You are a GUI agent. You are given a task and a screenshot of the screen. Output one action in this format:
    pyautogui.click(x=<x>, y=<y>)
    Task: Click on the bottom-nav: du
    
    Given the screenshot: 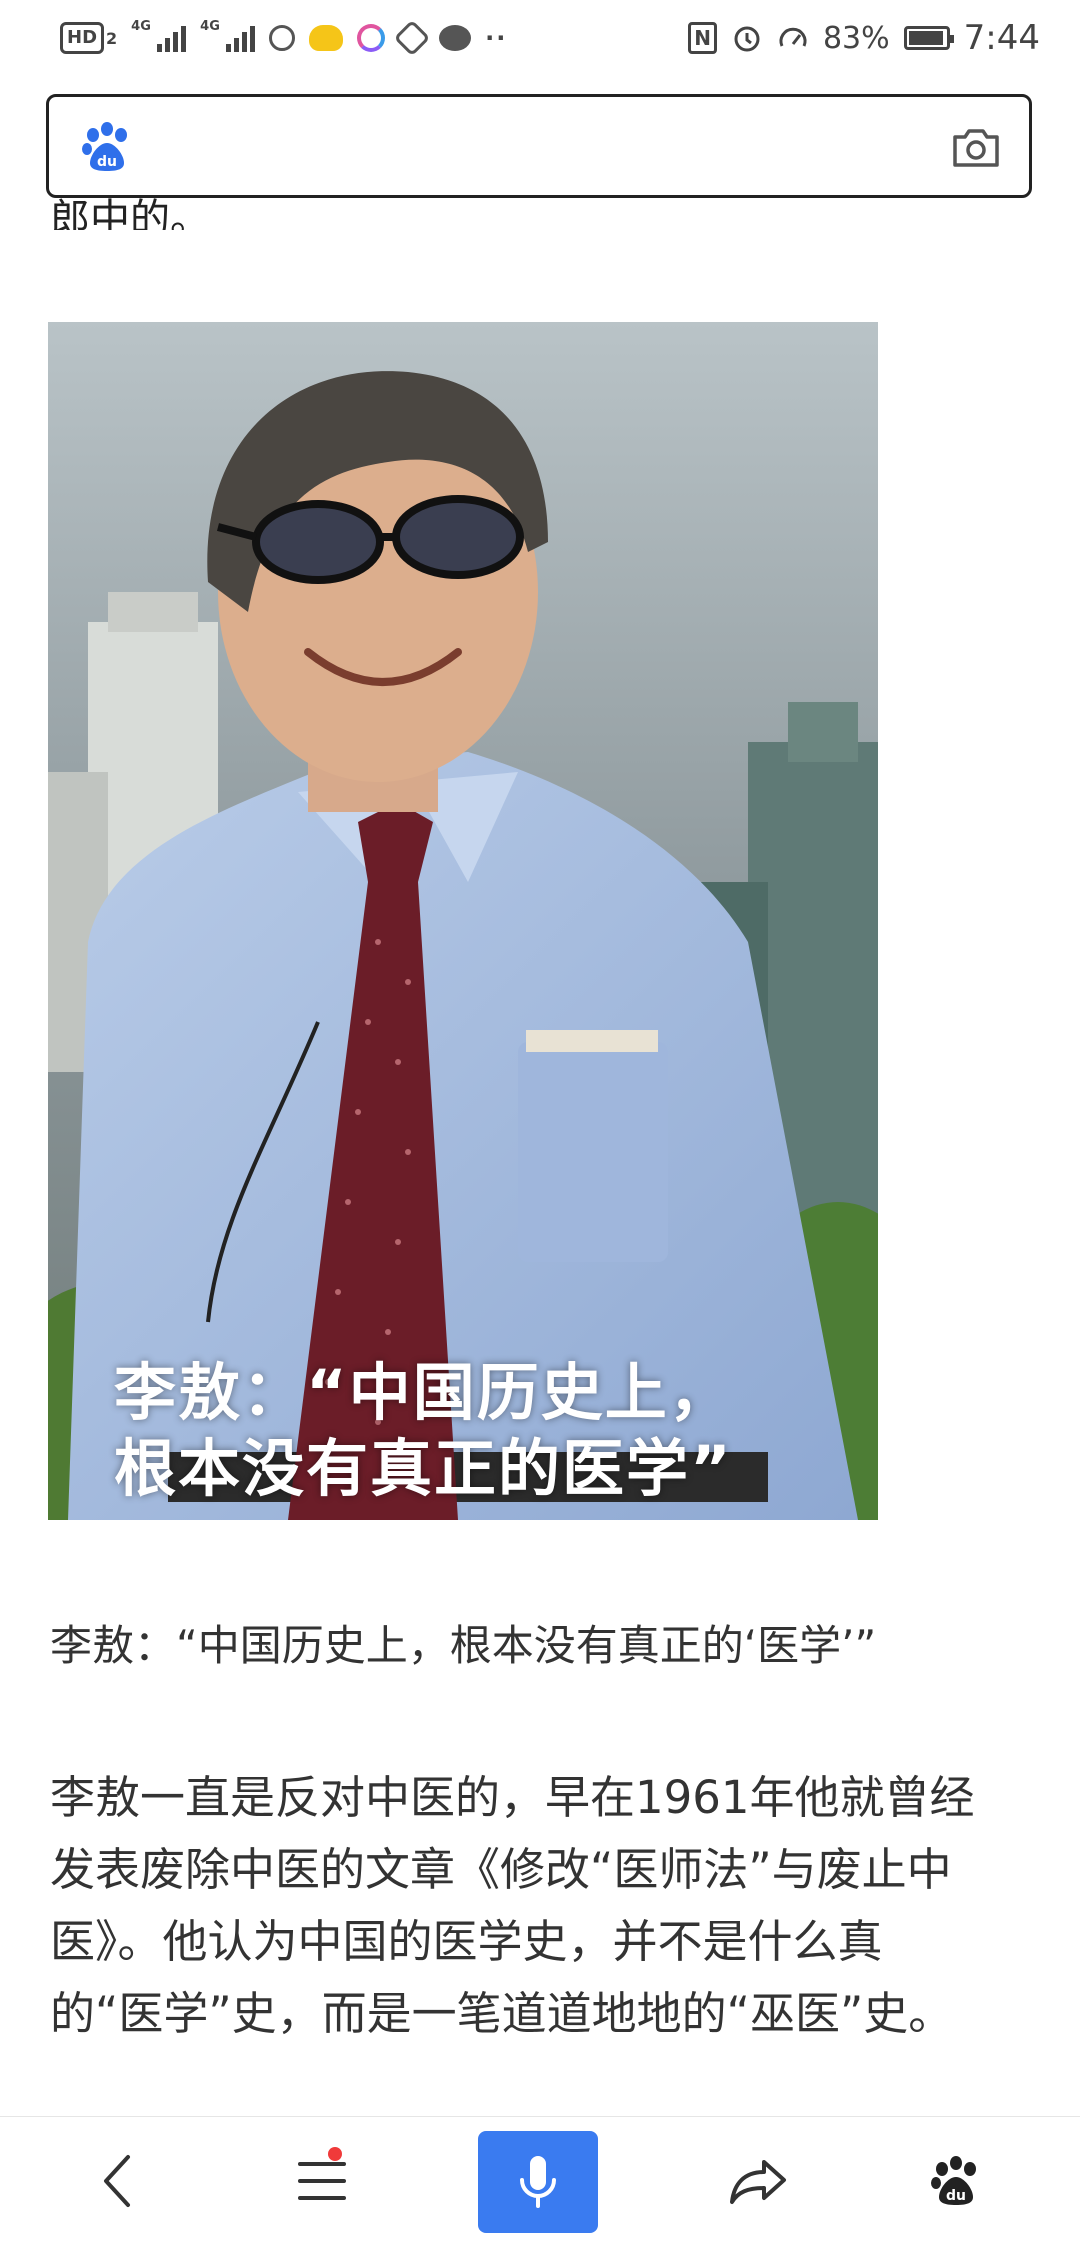 What is the action you would take?
    pyautogui.click(x=540, y=2180)
    